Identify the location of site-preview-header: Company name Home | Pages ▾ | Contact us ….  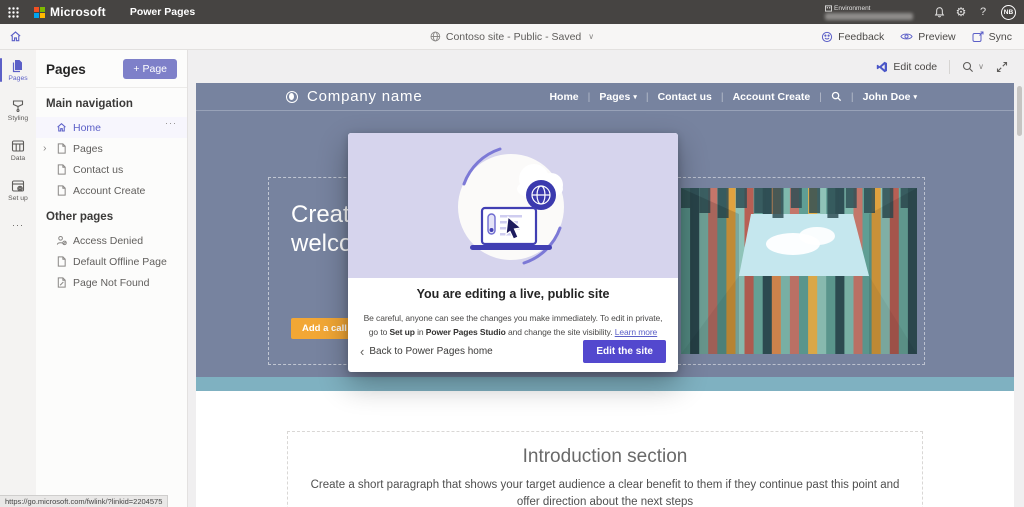
(605, 96).